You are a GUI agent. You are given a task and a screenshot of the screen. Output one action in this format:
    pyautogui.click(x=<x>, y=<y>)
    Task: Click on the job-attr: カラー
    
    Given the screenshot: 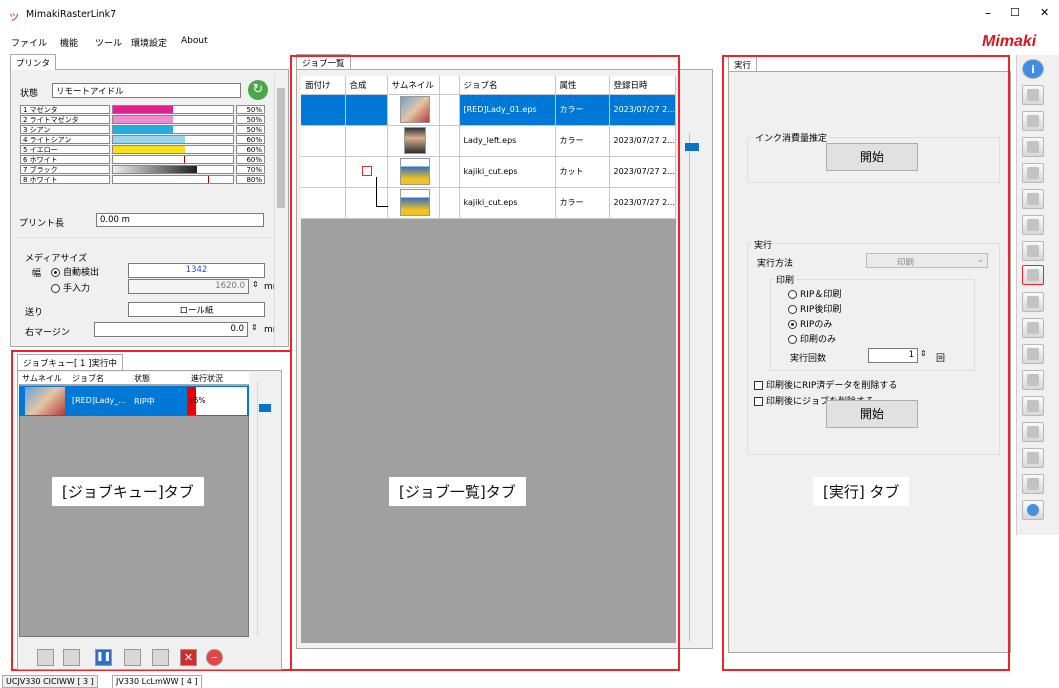 What is the action you would take?
    pyautogui.click(x=582, y=141)
    